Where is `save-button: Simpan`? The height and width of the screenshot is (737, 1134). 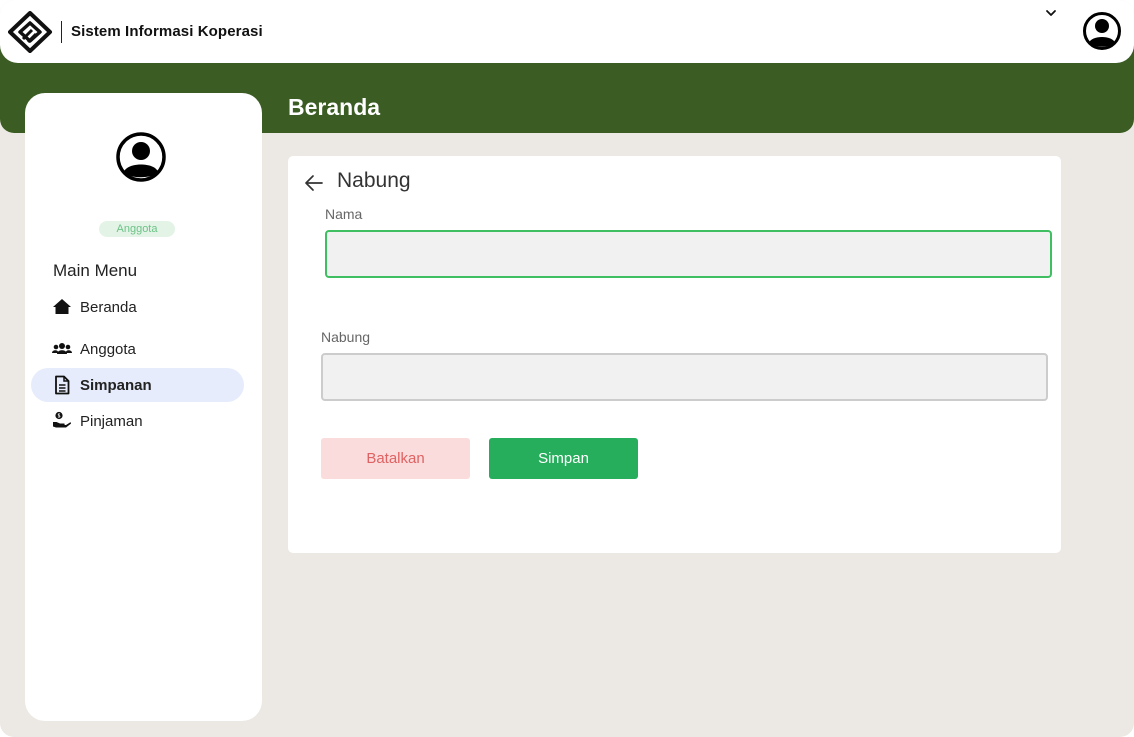 save-button: Simpan is located at coordinates (563, 458).